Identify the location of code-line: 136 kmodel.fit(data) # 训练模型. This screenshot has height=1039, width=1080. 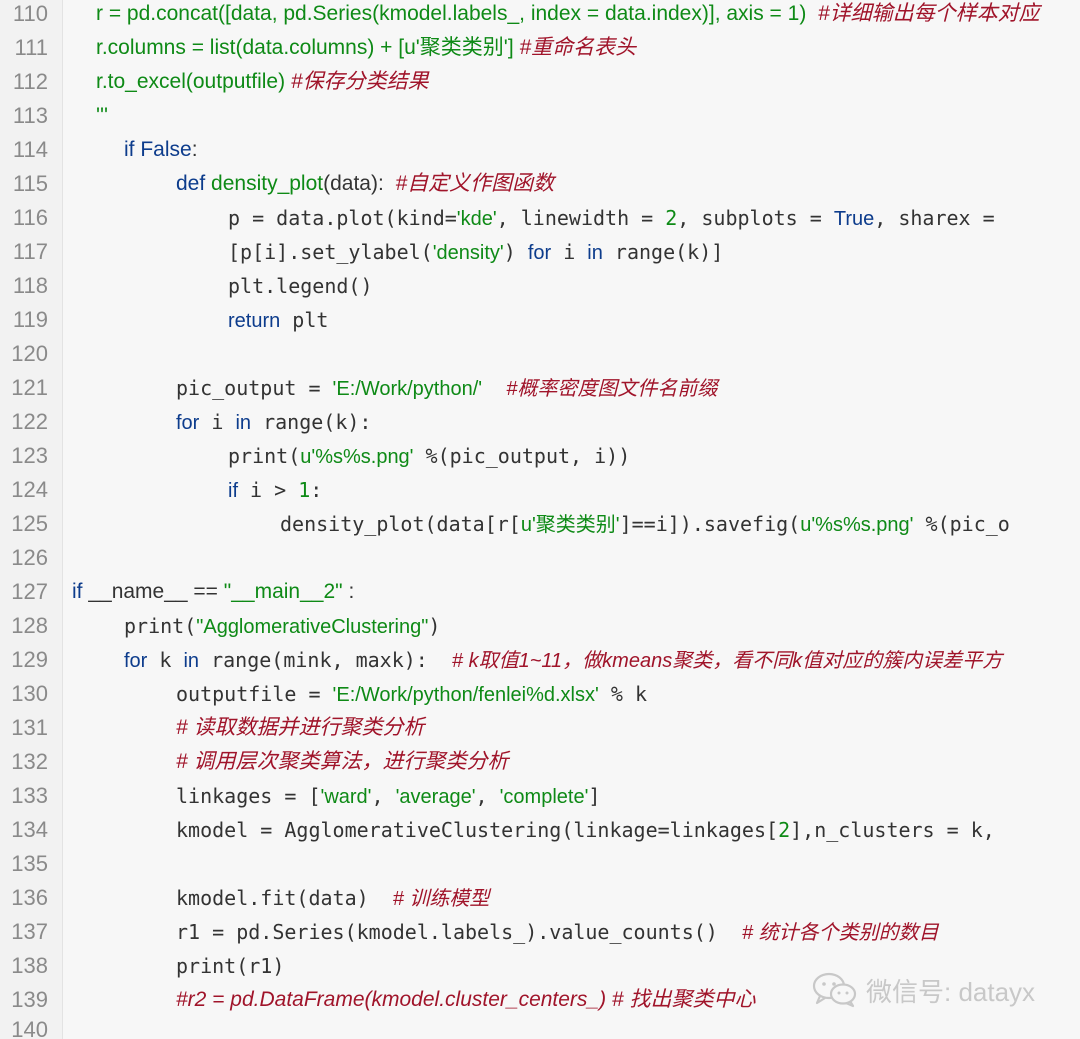
(540, 898).